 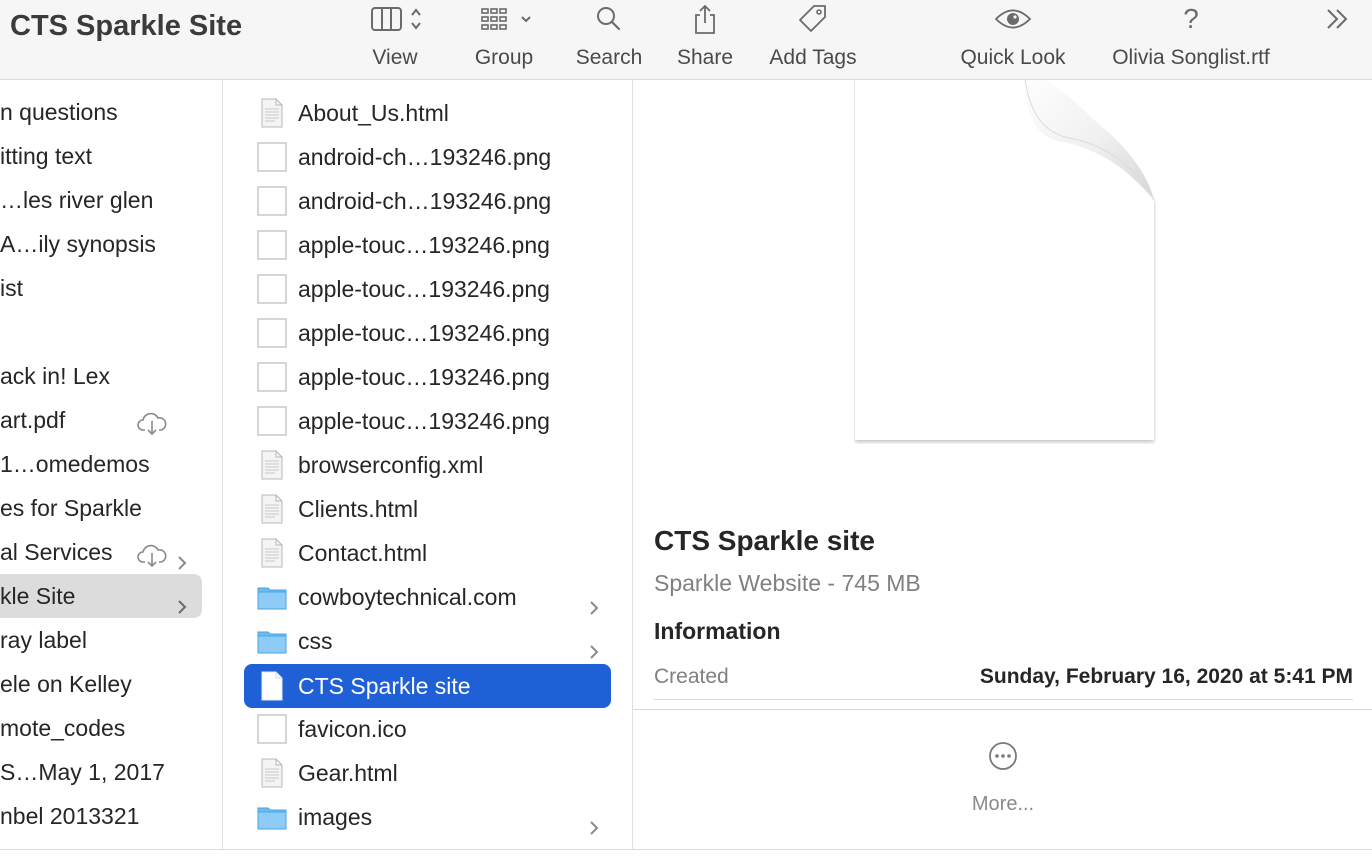 I want to click on list-item: ray label, so click(x=101, y=640).